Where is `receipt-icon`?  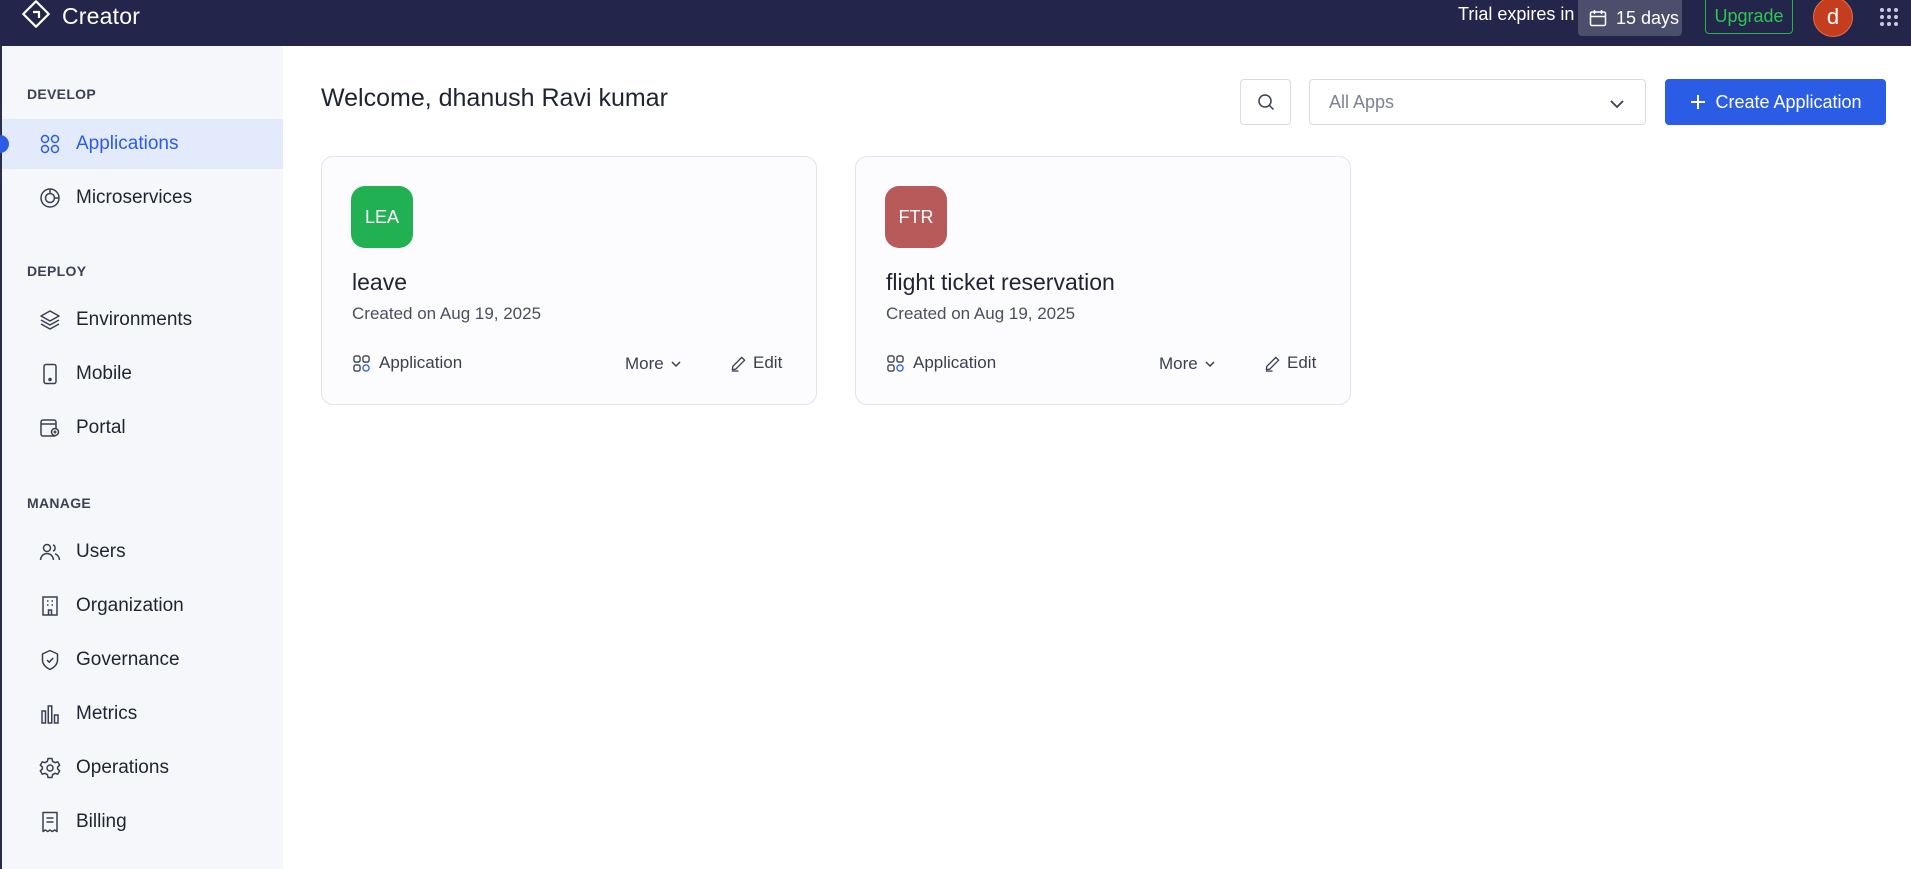 receipt-icon is located at coordinates (50, 822).